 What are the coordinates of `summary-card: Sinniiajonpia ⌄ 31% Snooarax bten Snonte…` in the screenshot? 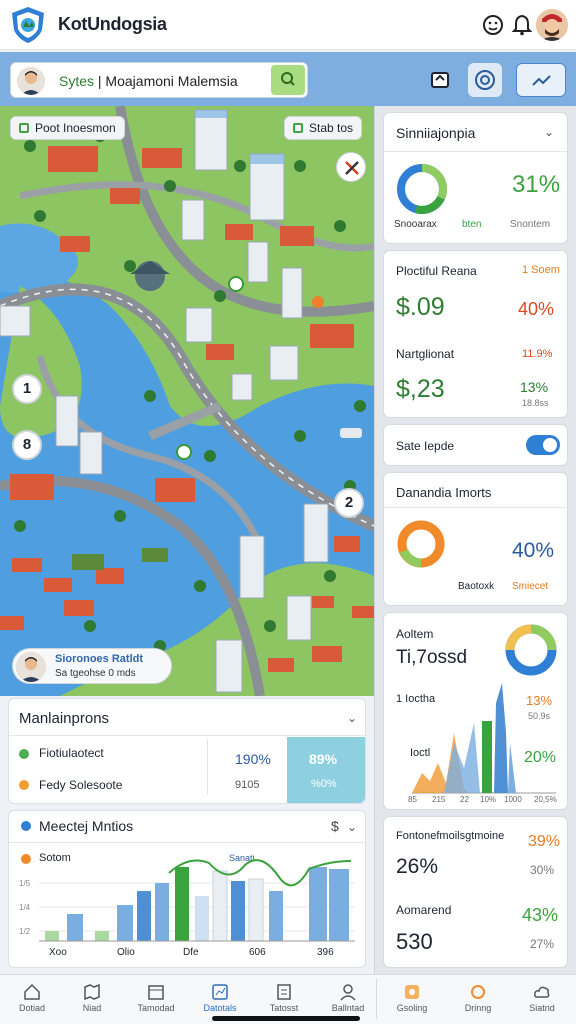 It's located at (475, 178).